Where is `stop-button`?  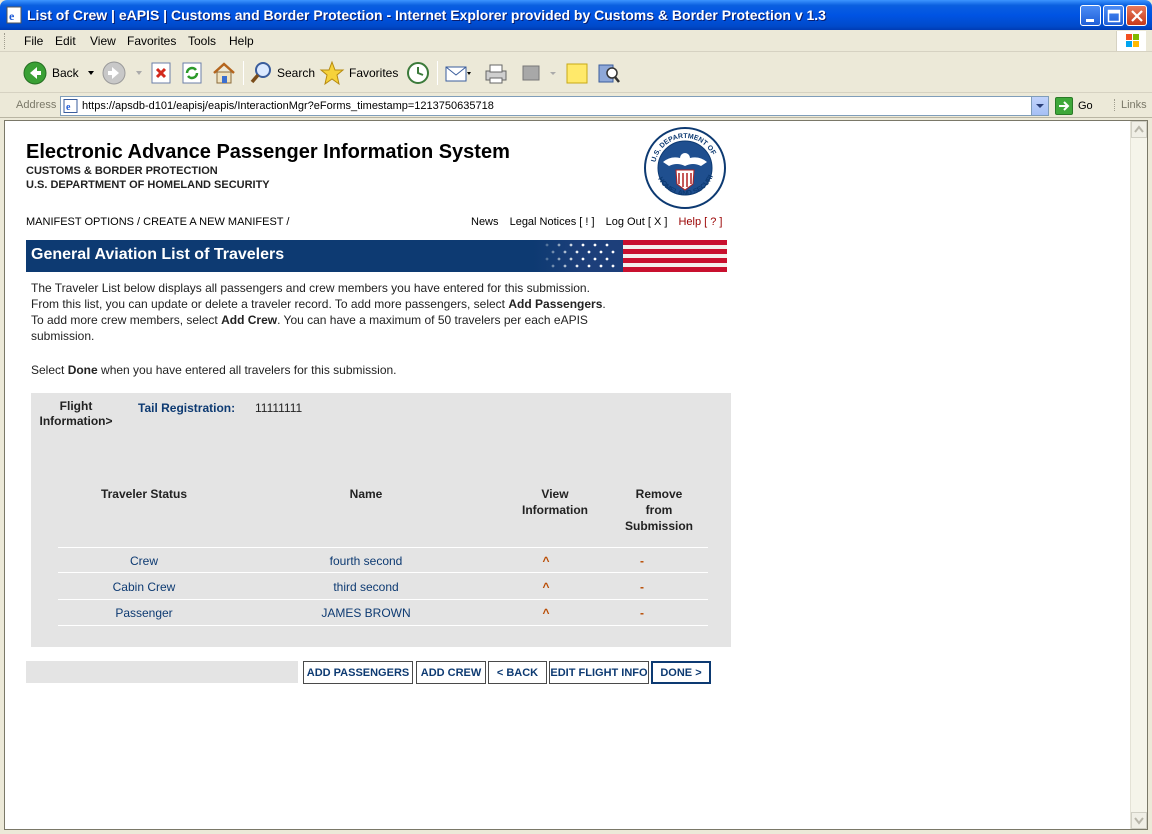
stop-button is located at coordinates (161, 73).